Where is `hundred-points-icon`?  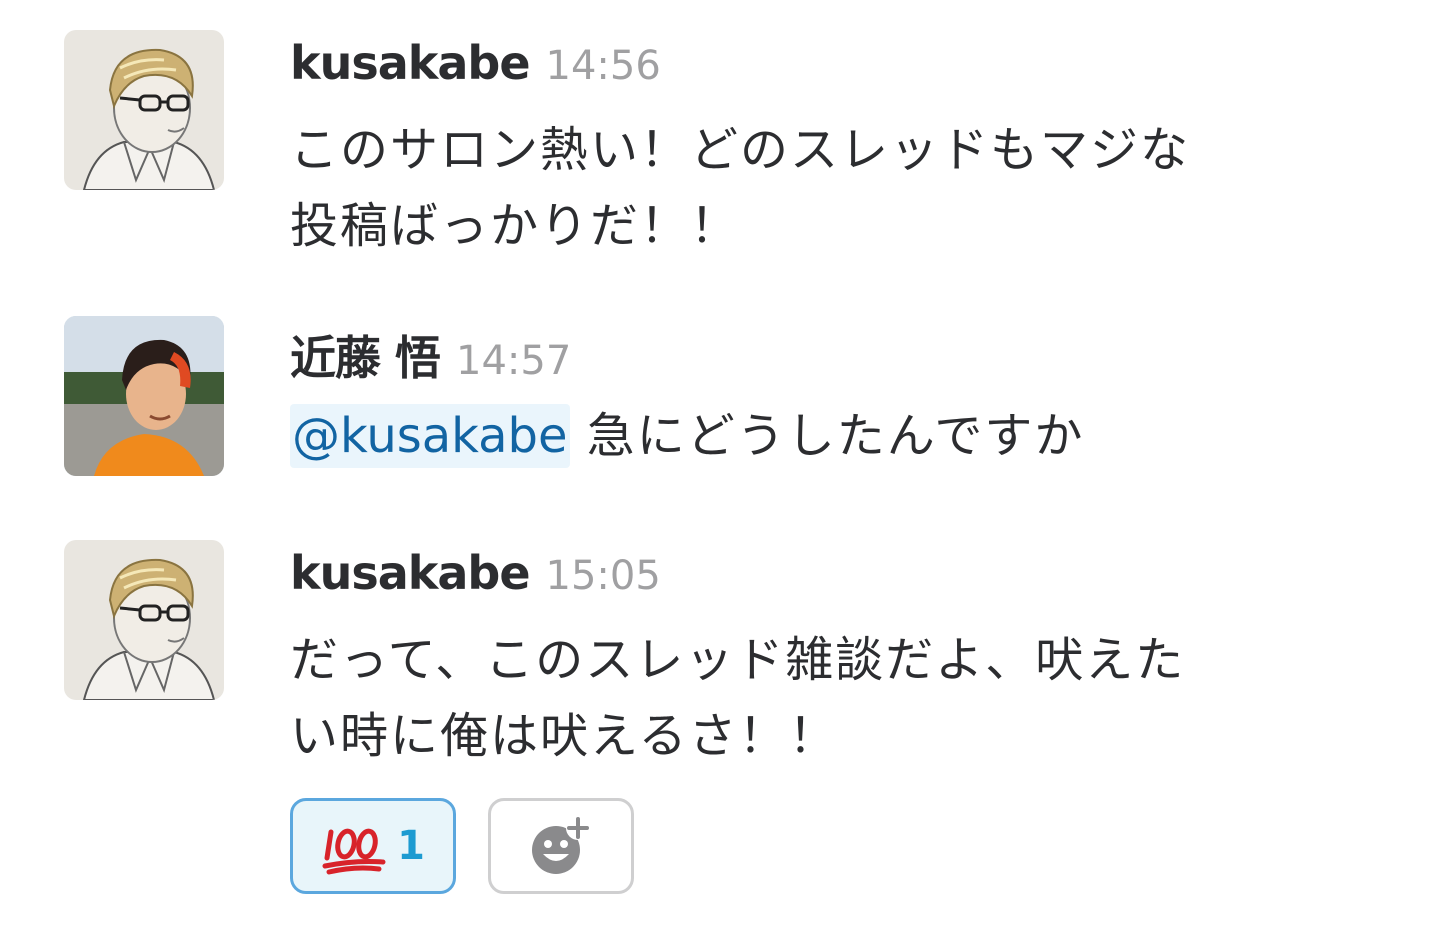 hundred-points-icon is located at coordinates (354, 851).